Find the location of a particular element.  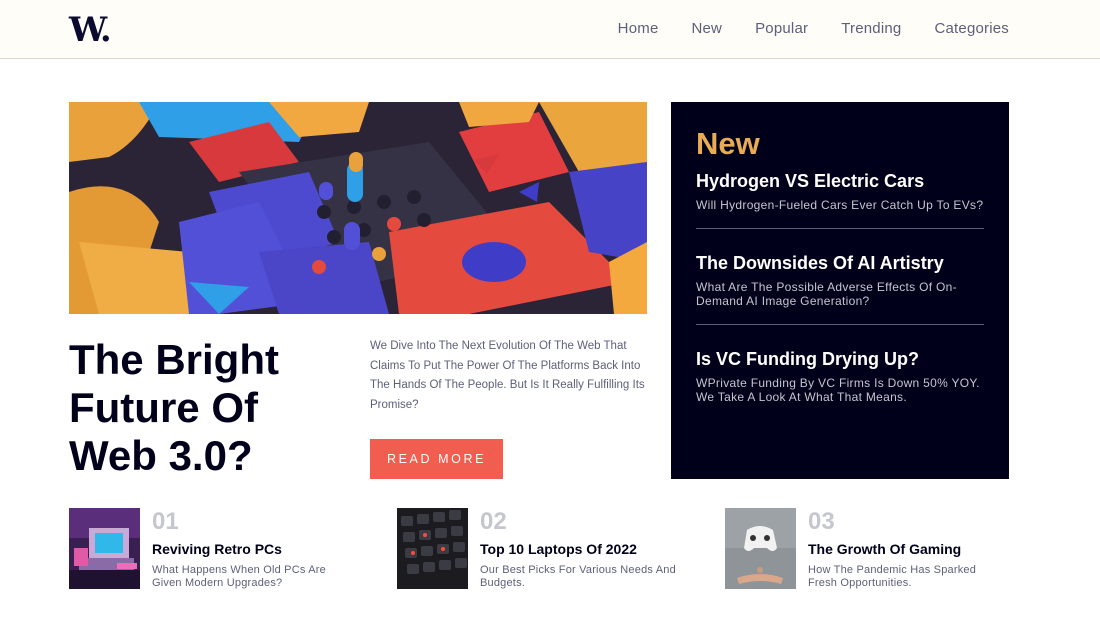

laptops-thumbnail is located at coordinates (432, 548).